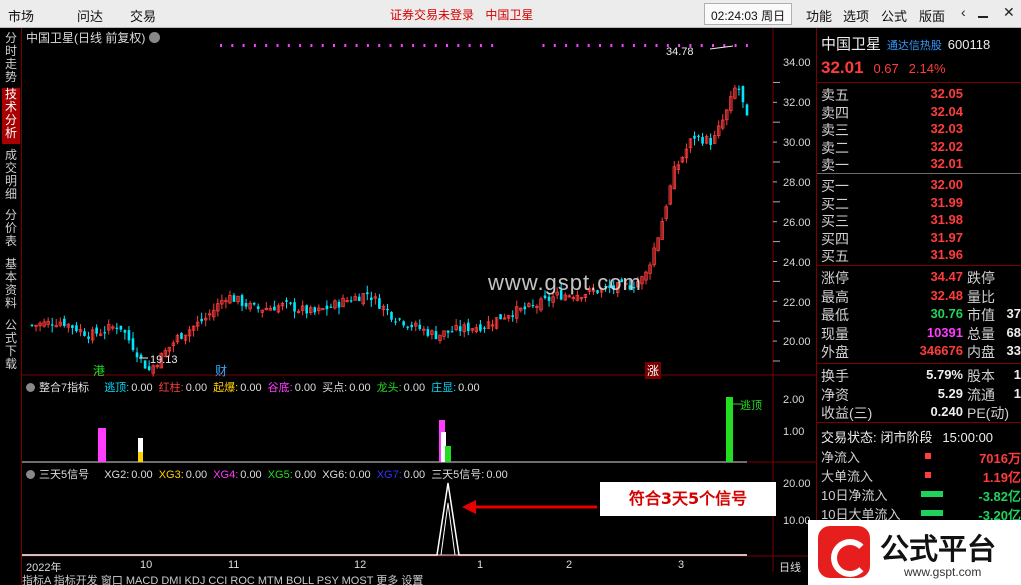 This screenshot has width=1021, height=585. What do you see at coordinates (983, 17) in the screenshot?
I see `minimize-icon` at bounding box center [983, 17].